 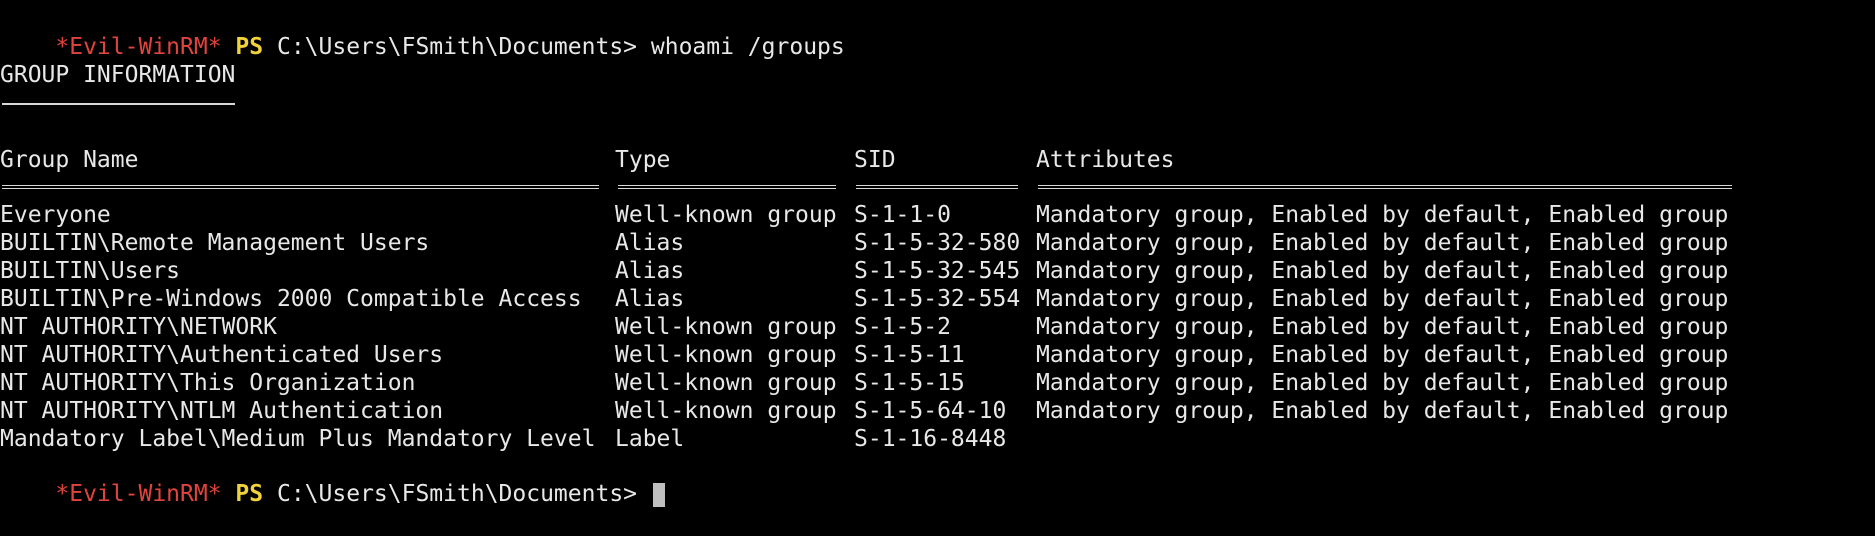 I want to click on group-name-cell: NT AUTHORITY\NETWORK, so click(x=138, y=327).